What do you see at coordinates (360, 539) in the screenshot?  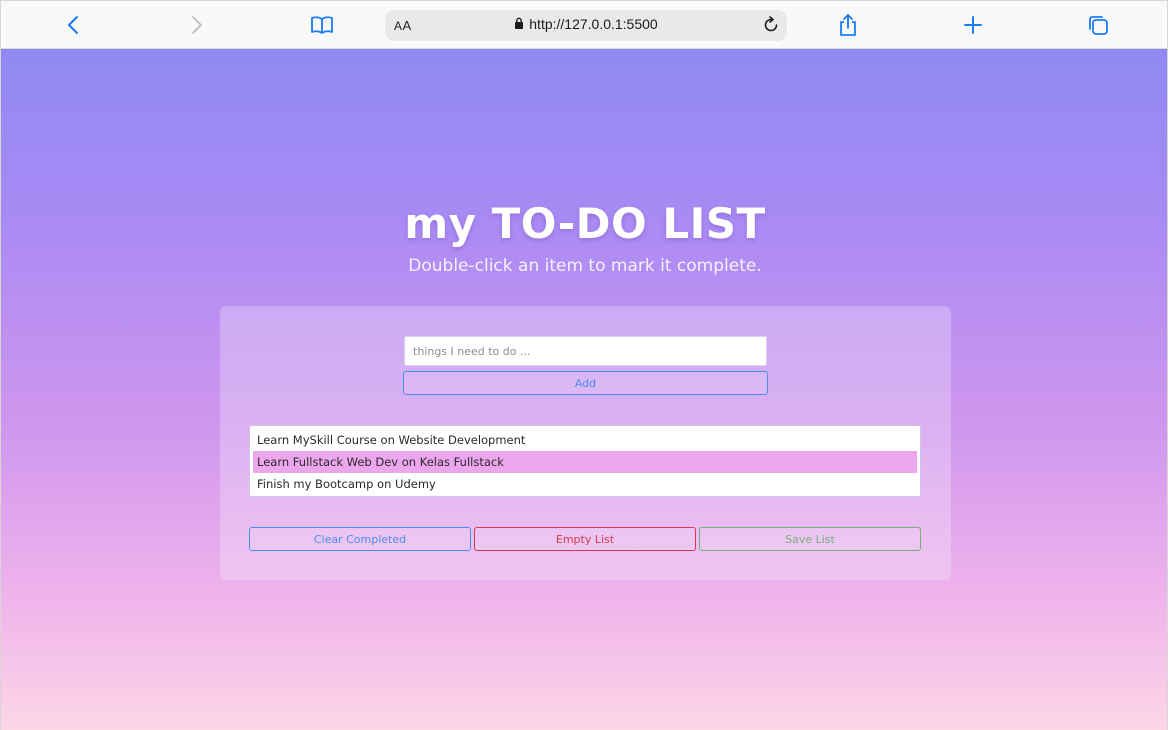 I see `clear-completed-button: Clear Completed` at bounding box center [360, 539].